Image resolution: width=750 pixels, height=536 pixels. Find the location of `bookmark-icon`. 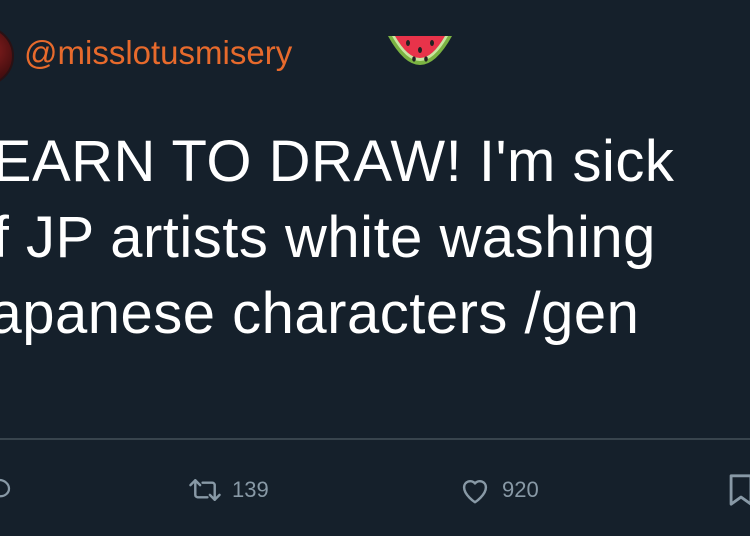

bookmark-icon is located at coordinates (739, 490).